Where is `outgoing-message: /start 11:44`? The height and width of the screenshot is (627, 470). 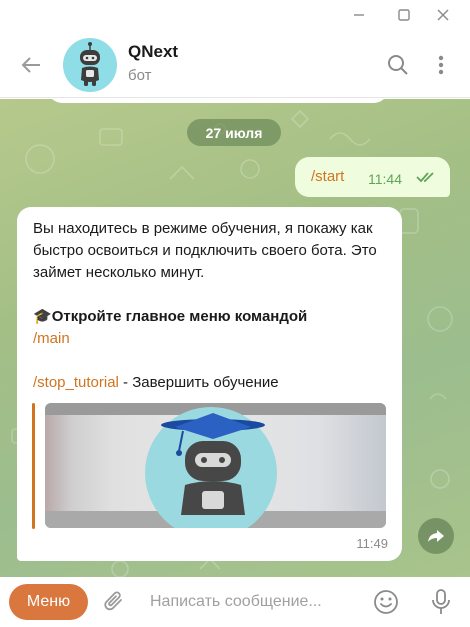 outgoing-message: /start 11:44 is located at coordinates (372, 177).